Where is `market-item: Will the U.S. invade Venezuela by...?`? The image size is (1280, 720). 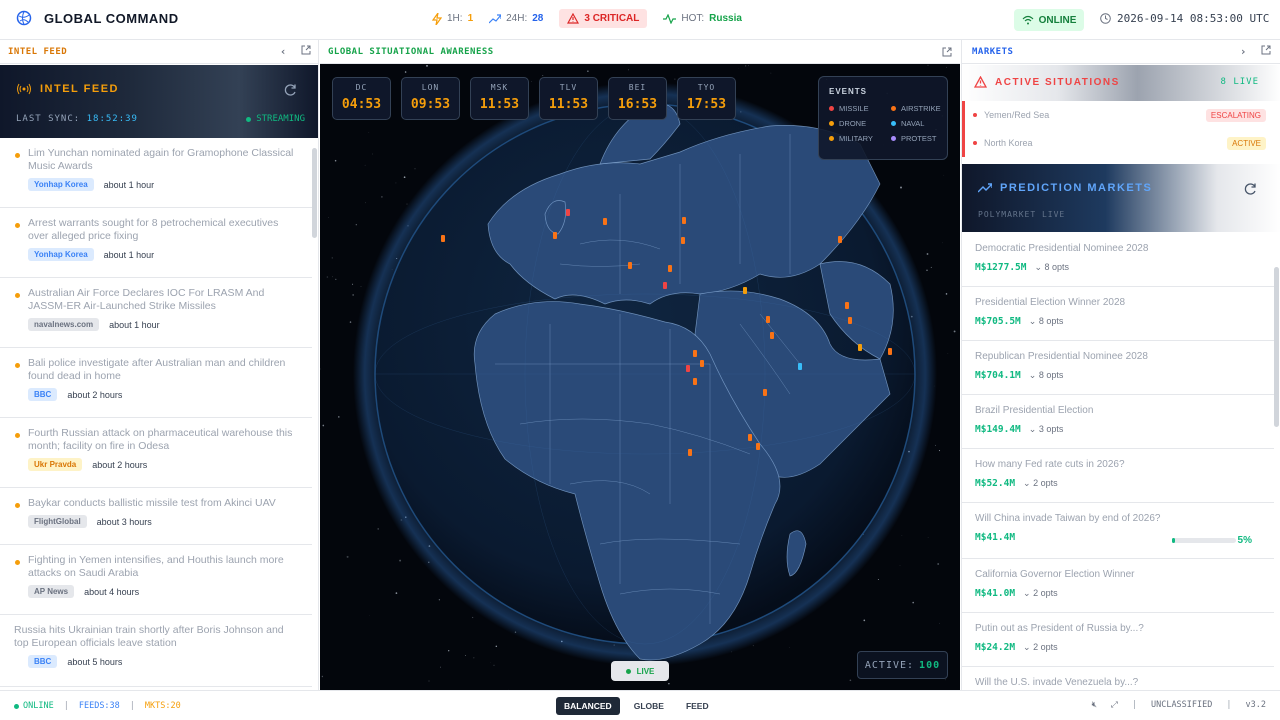 market-item: Will the U.S. invade Venezuela by...? is located at coordinates (1118, 678).